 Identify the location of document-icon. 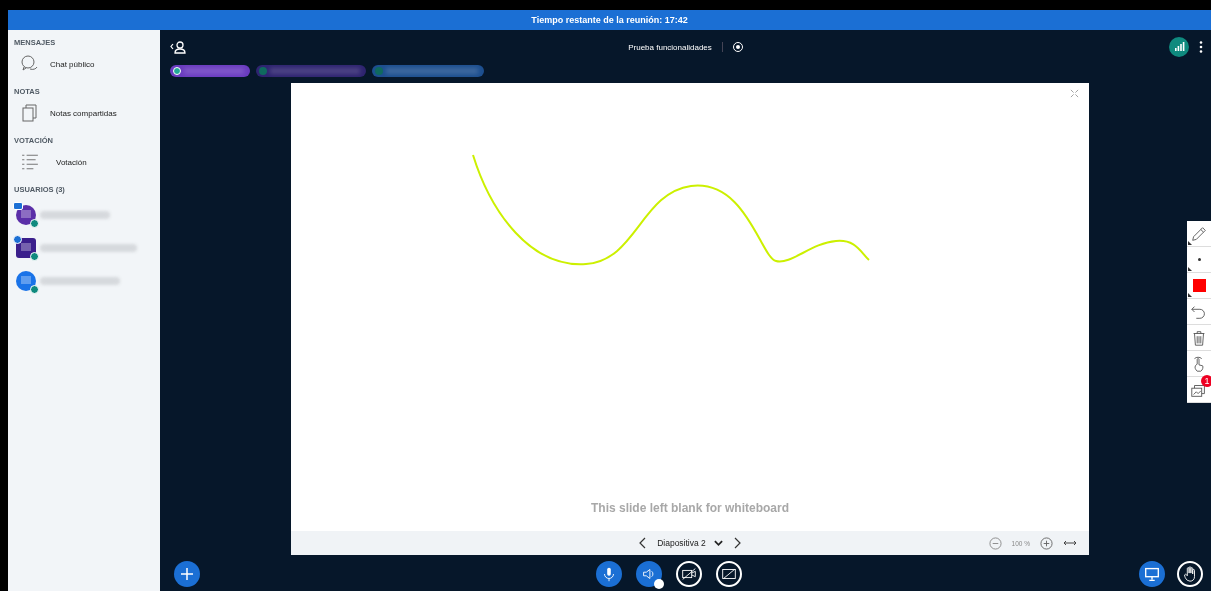
(30, 113).